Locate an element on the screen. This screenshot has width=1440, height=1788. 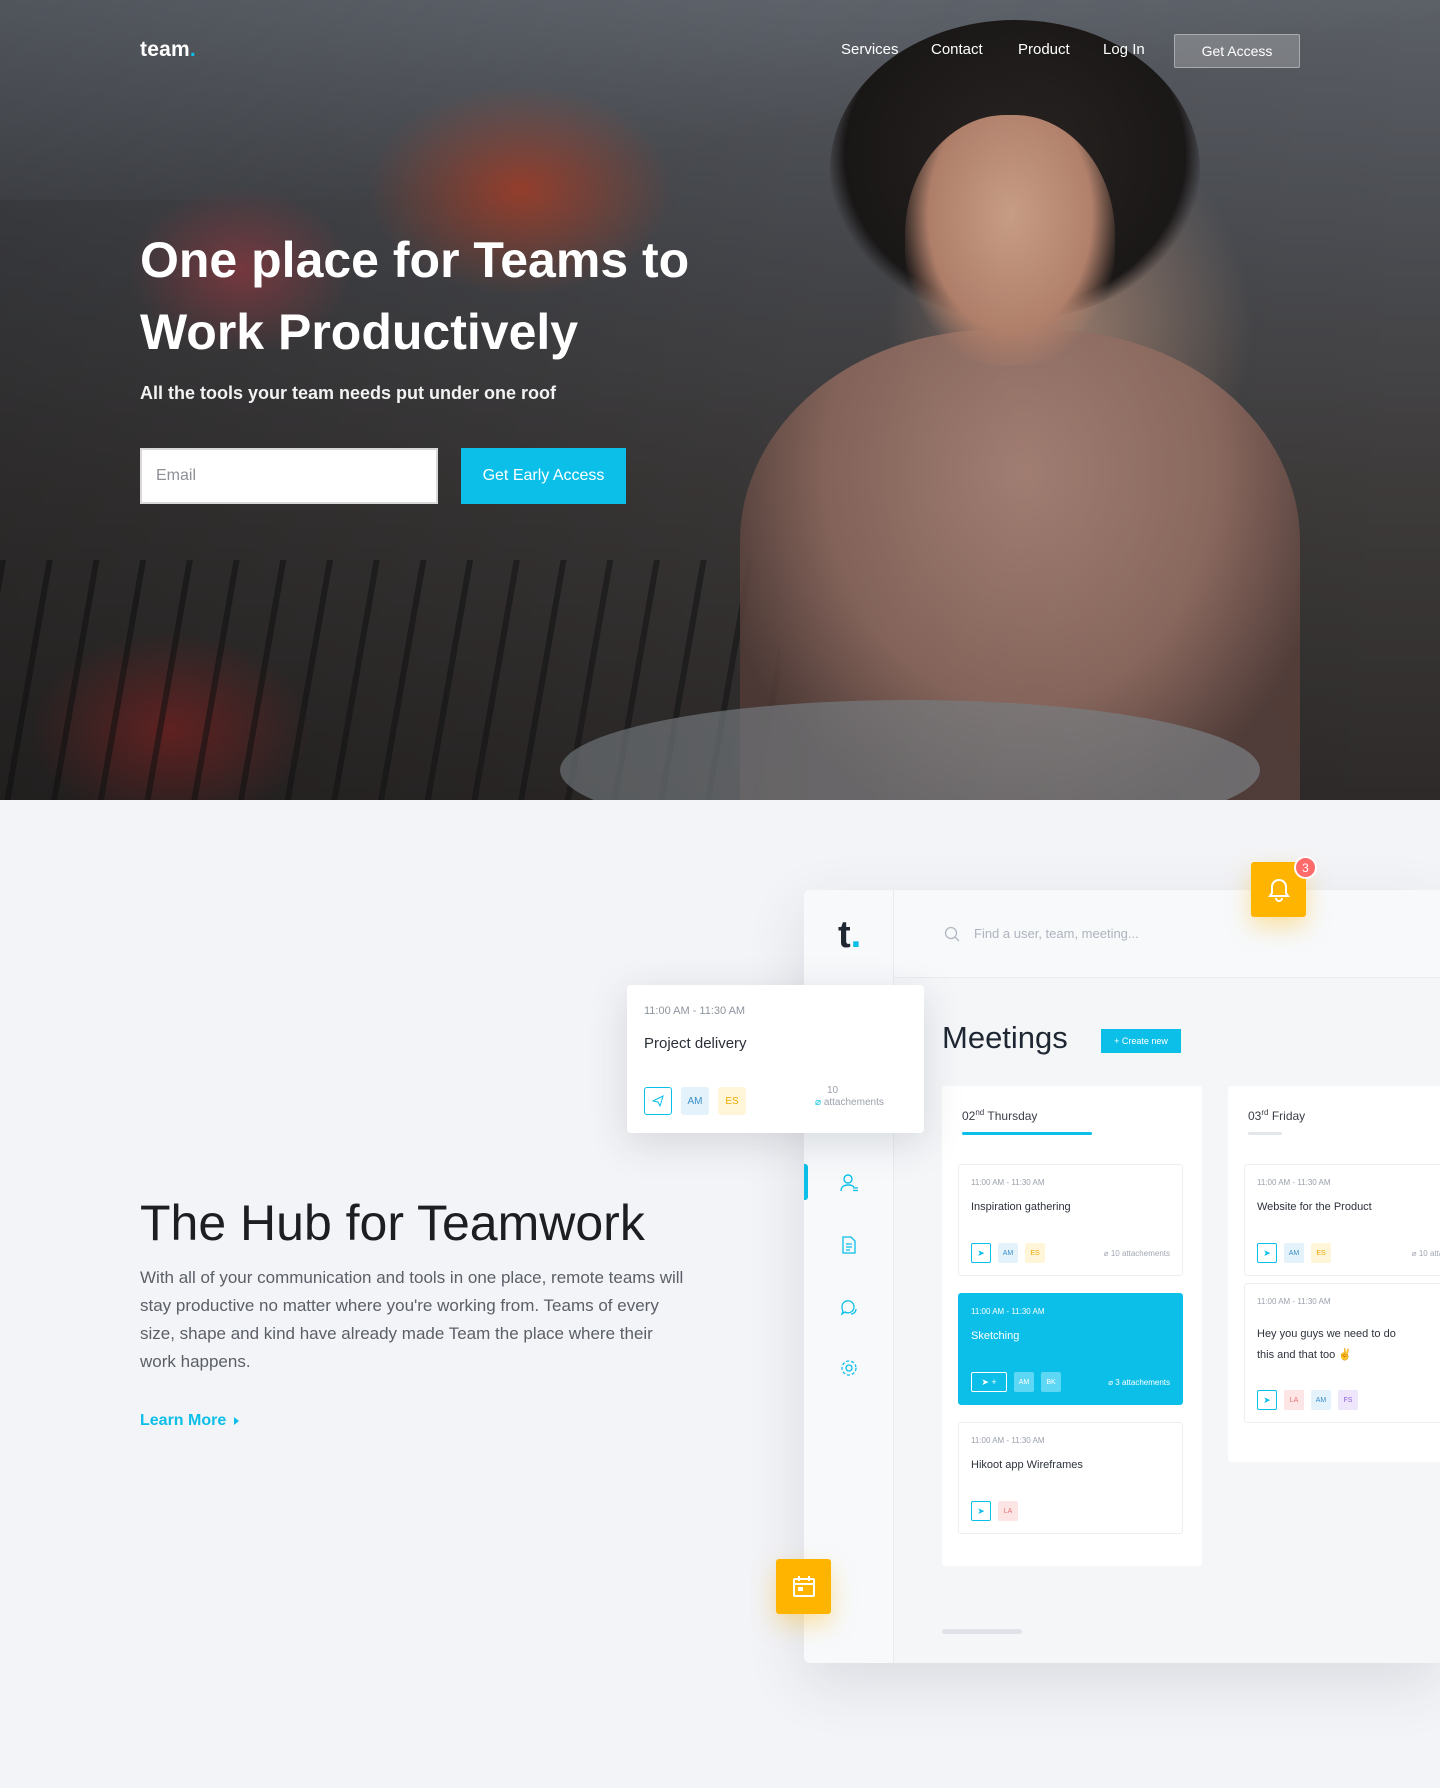
day-weekday: Thursday is located at coordinates (1012, 1116).